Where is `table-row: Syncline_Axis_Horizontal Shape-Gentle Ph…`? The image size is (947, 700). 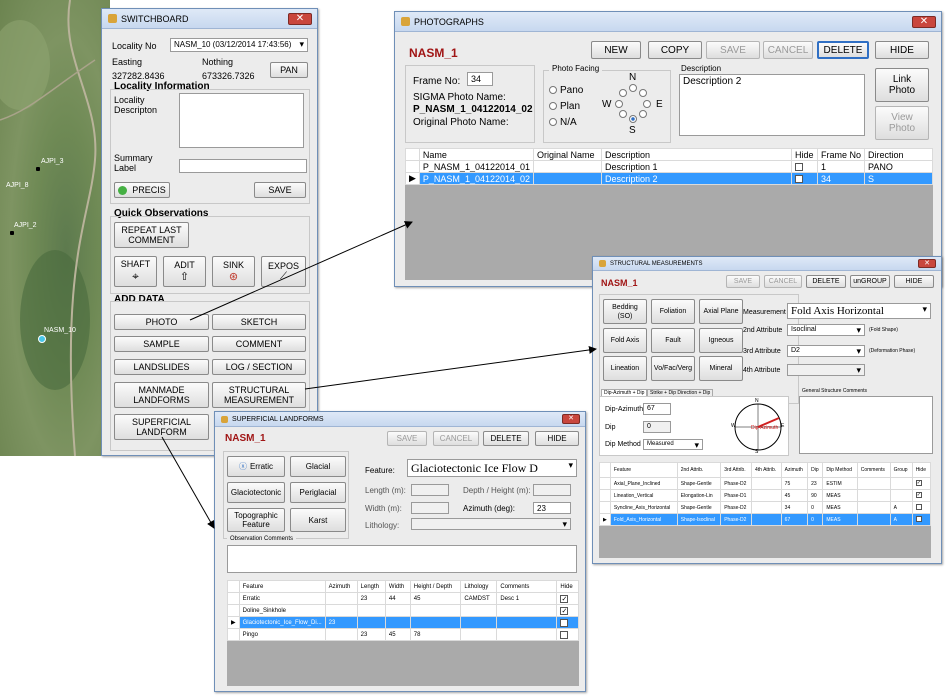 table-row: Syncline_Axis_Horizontal Shape-Gentle Ph… is located at coordinates (765, 507).